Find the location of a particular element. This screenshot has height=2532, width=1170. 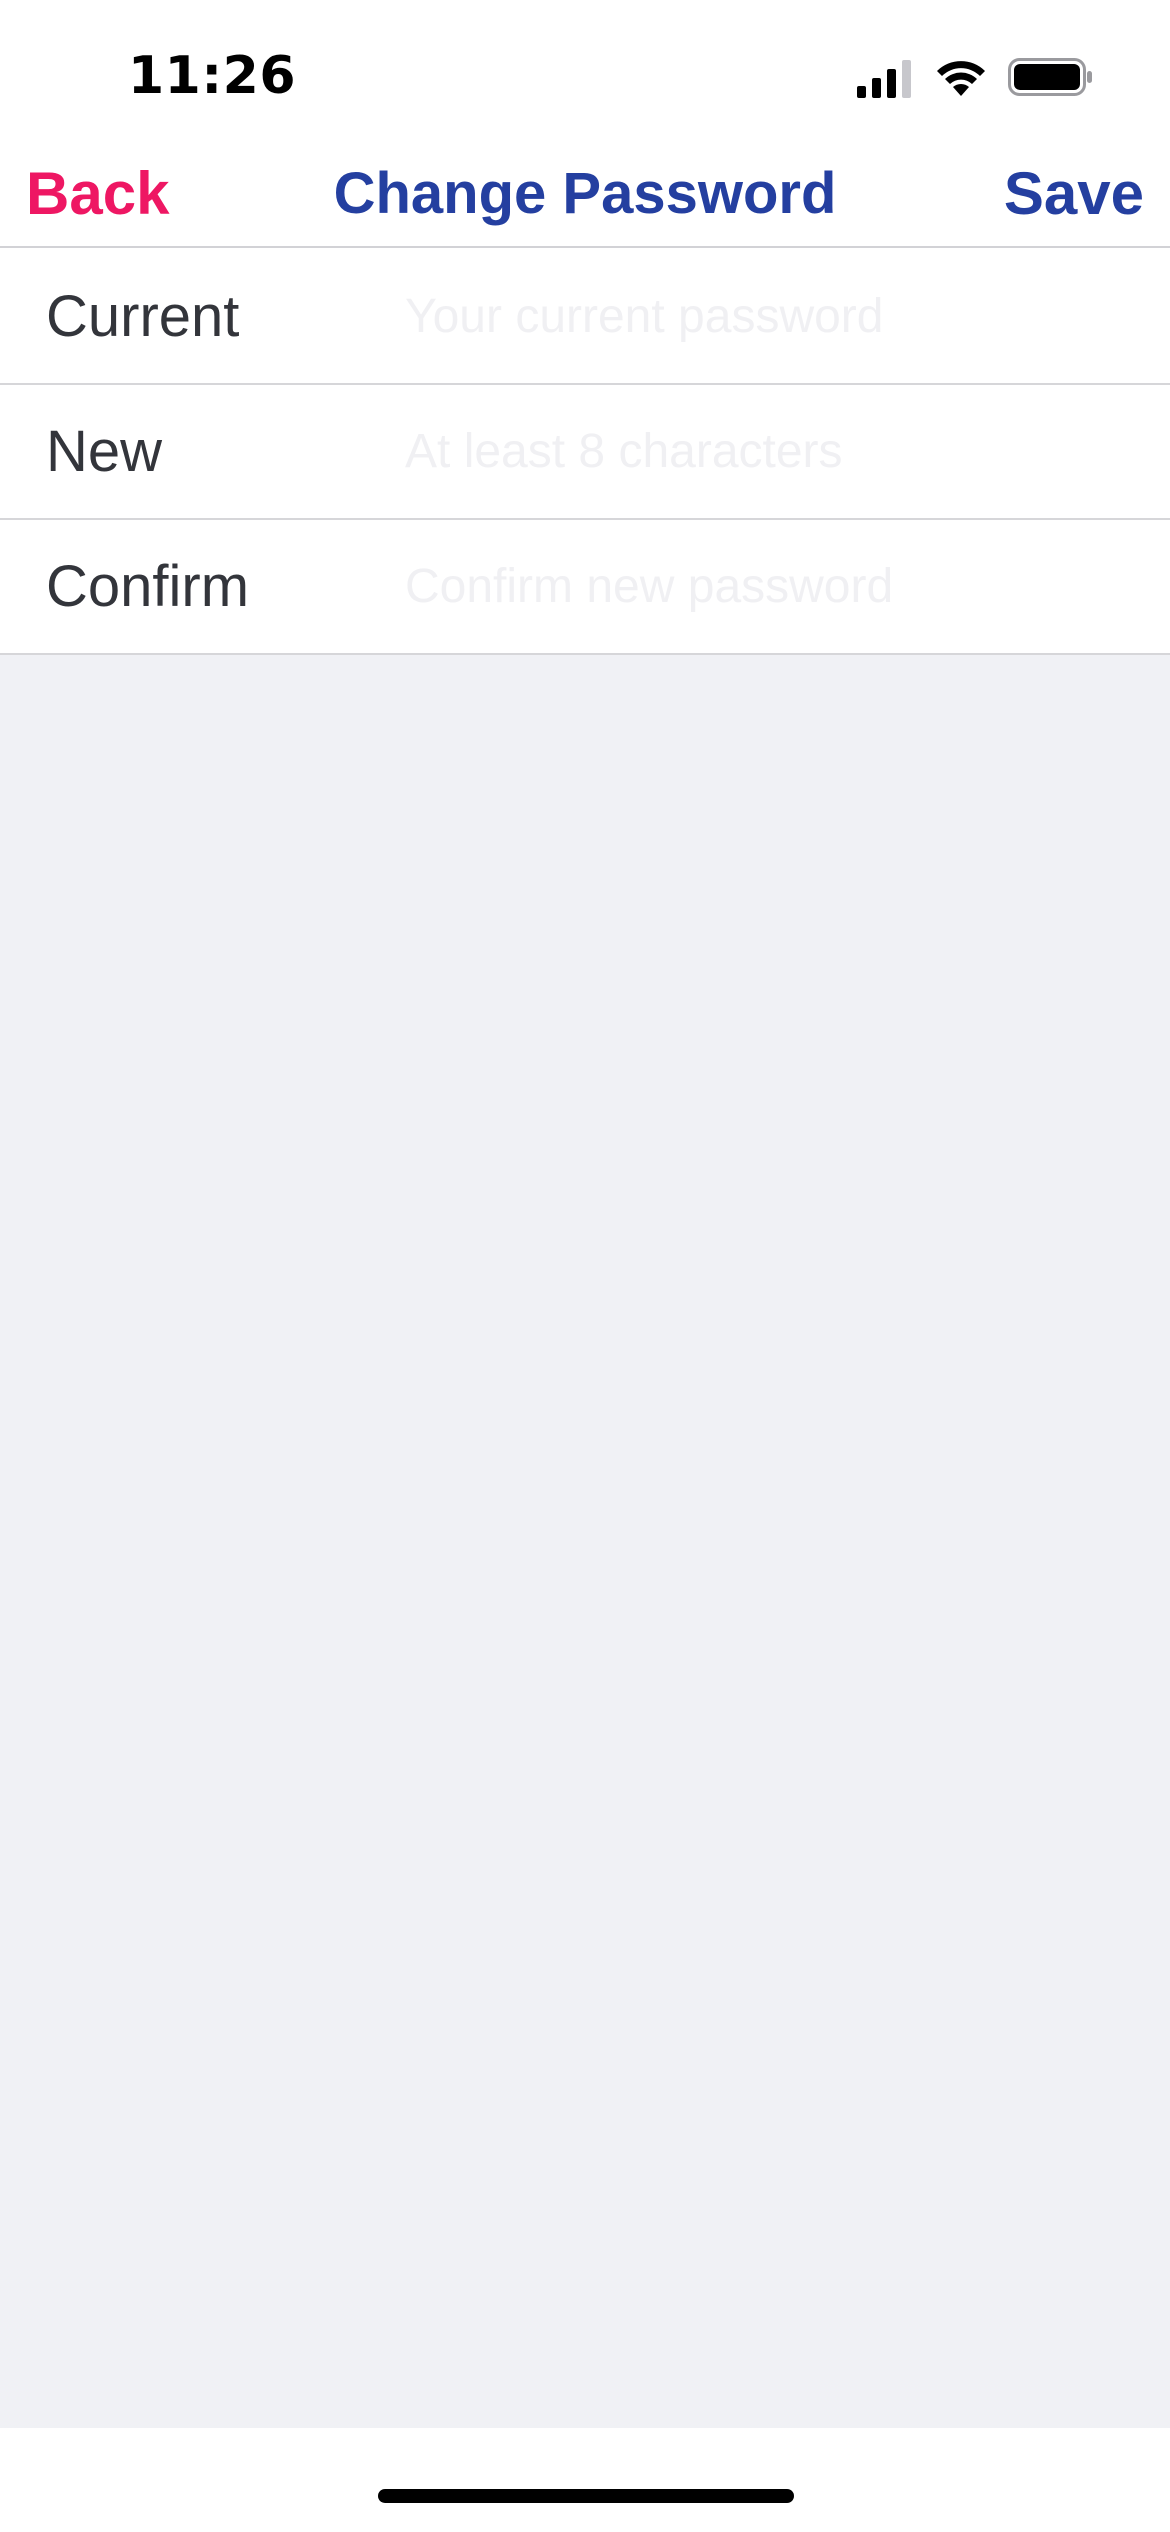

form-row-new: New is located at coordinates (585, 452).